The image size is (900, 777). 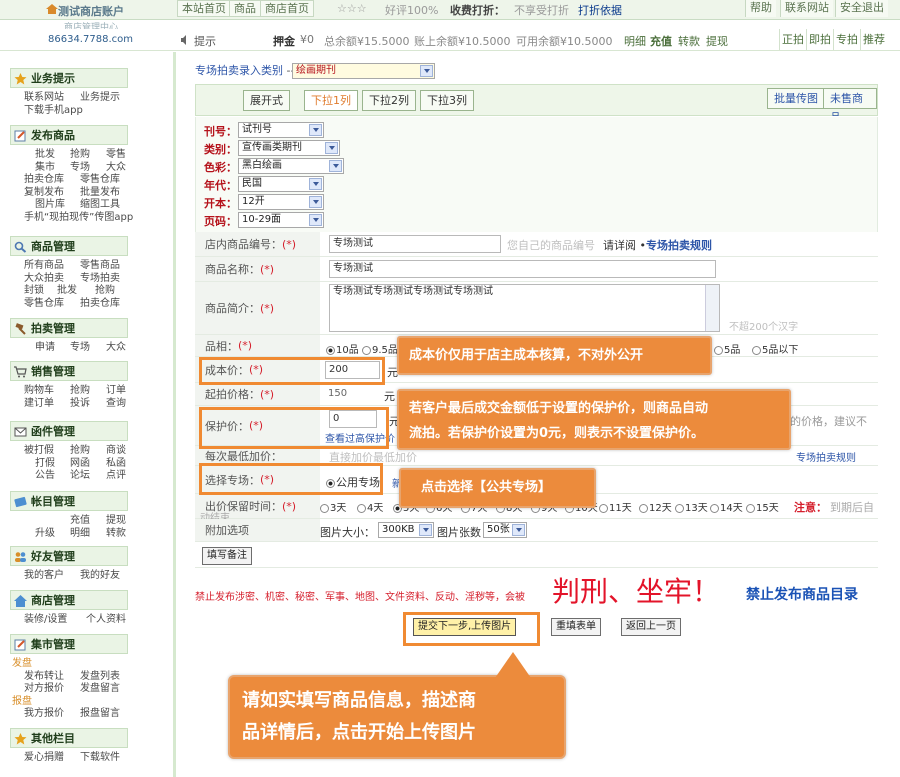 I want to click on sidebar-item: 我的客户, so click(x=44, y=576).